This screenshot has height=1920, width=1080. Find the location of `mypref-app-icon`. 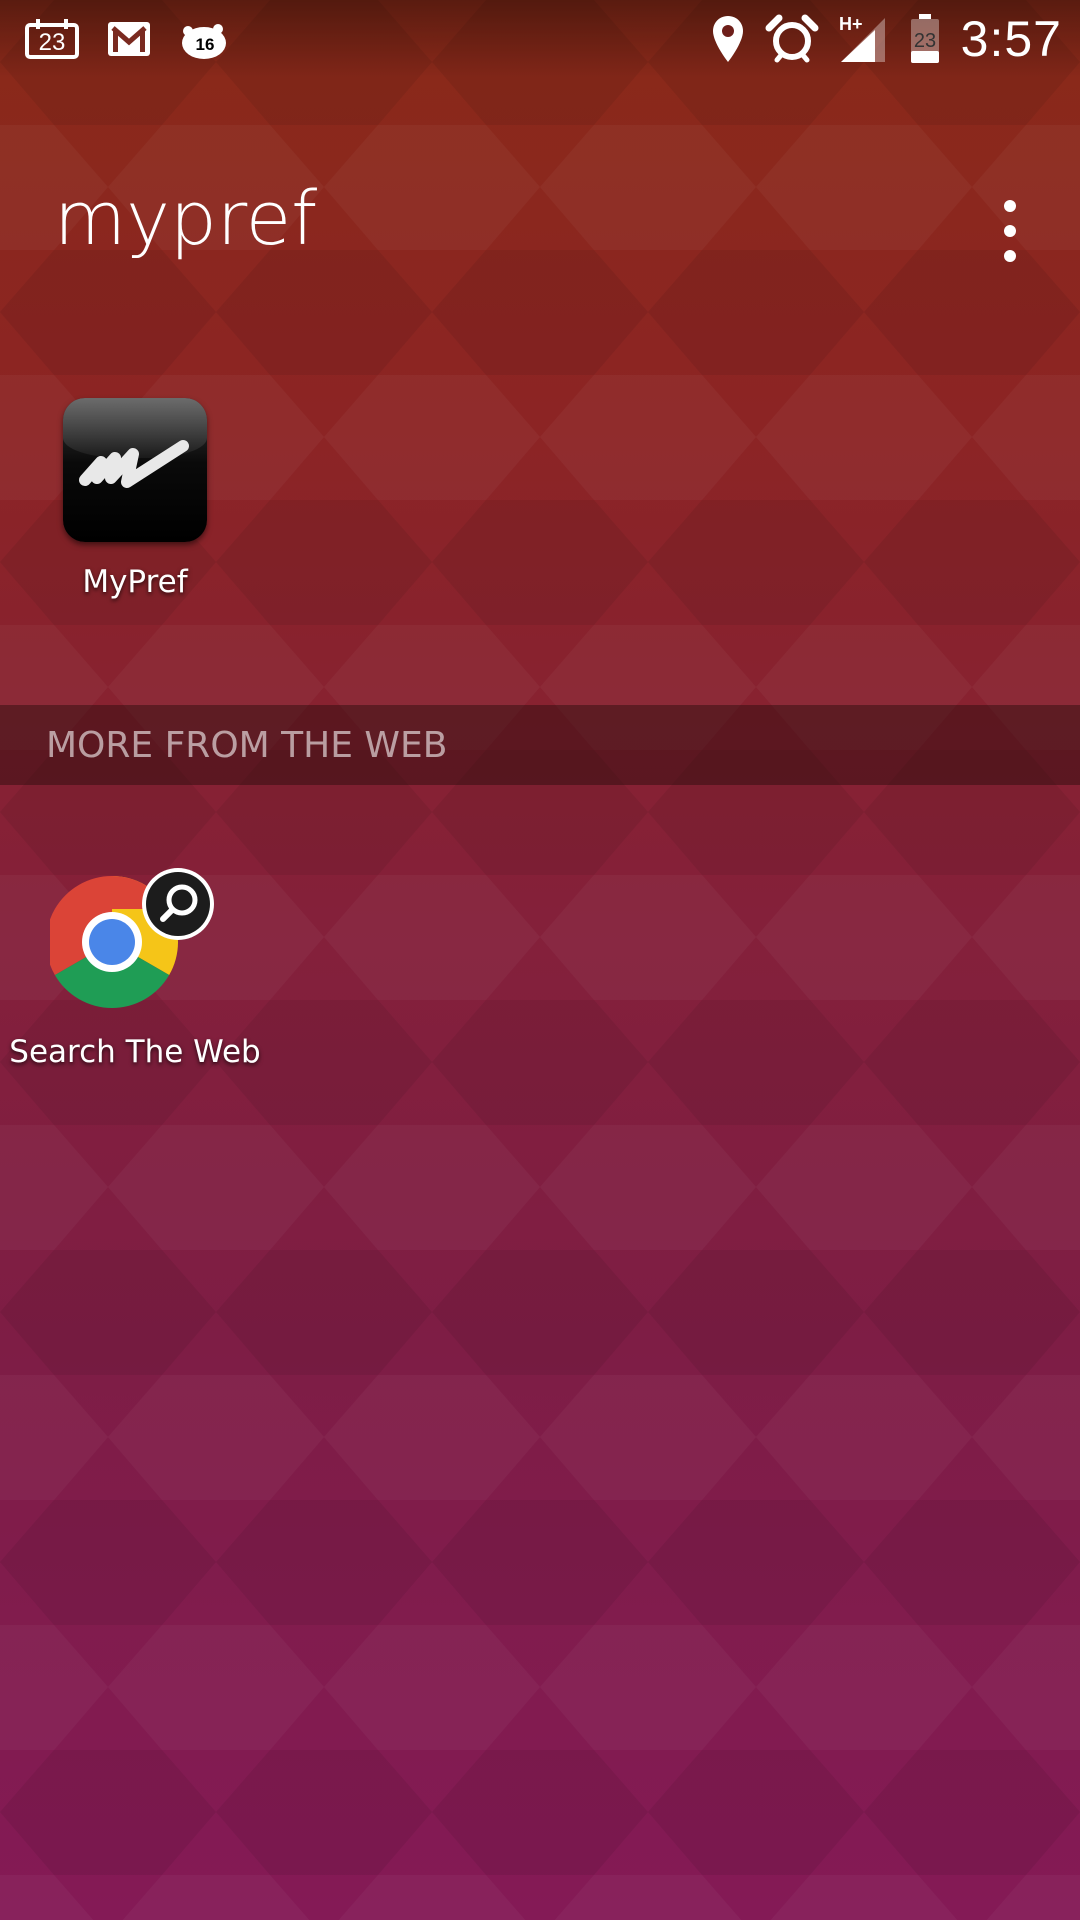

mypref-app-icon is located at coordinates (135, 470).